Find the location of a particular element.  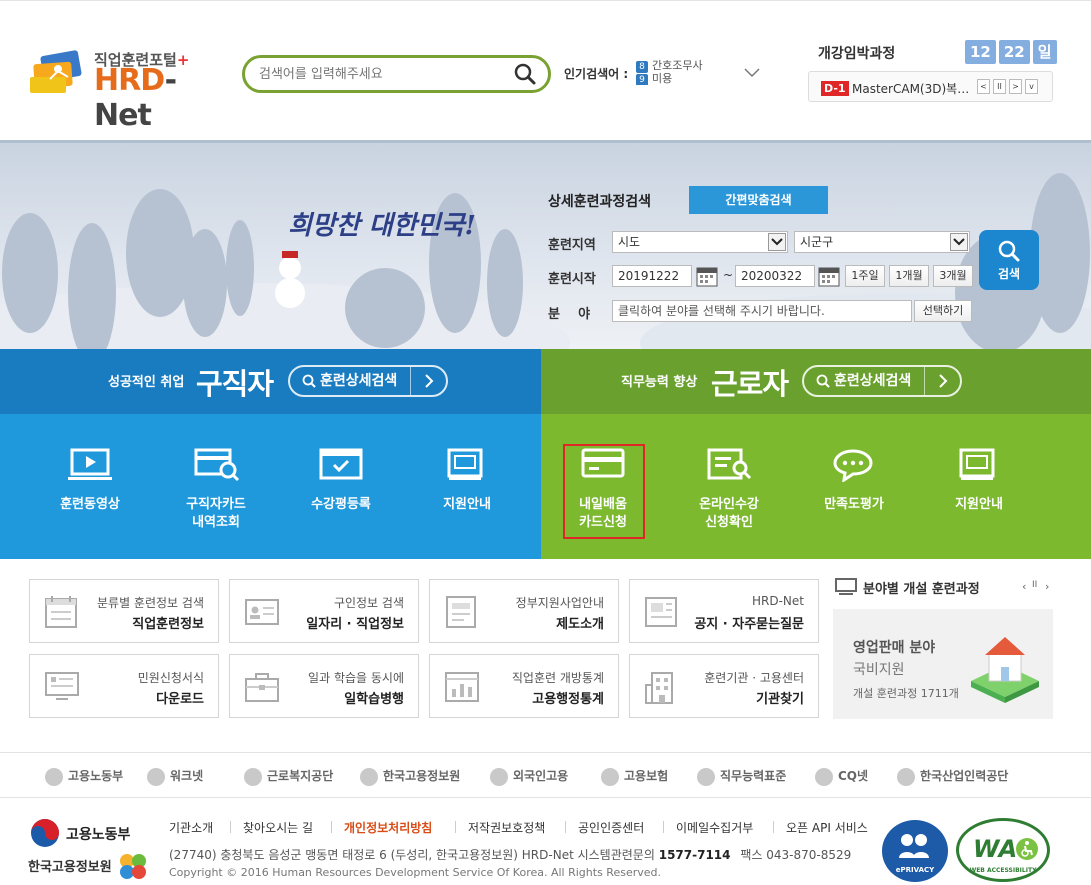

footer-link-certificate: 공인인증센터 is located at coordinates (611, 827).